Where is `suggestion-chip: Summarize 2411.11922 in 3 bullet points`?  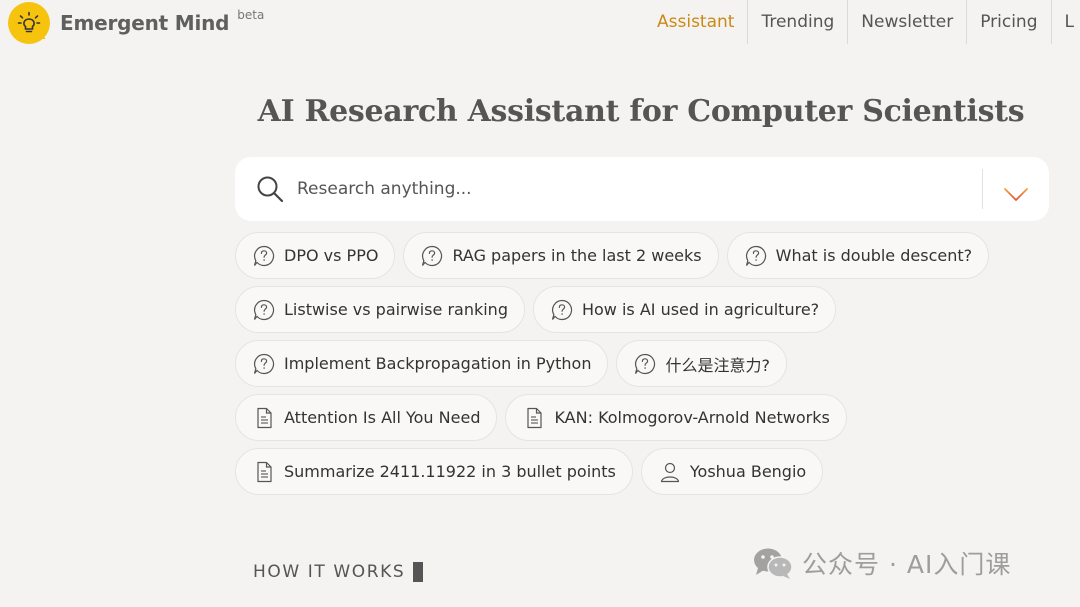 suggestion-chip: Summarize 2411.11922 in 3 bullet points is located at coordinates (434, 471).